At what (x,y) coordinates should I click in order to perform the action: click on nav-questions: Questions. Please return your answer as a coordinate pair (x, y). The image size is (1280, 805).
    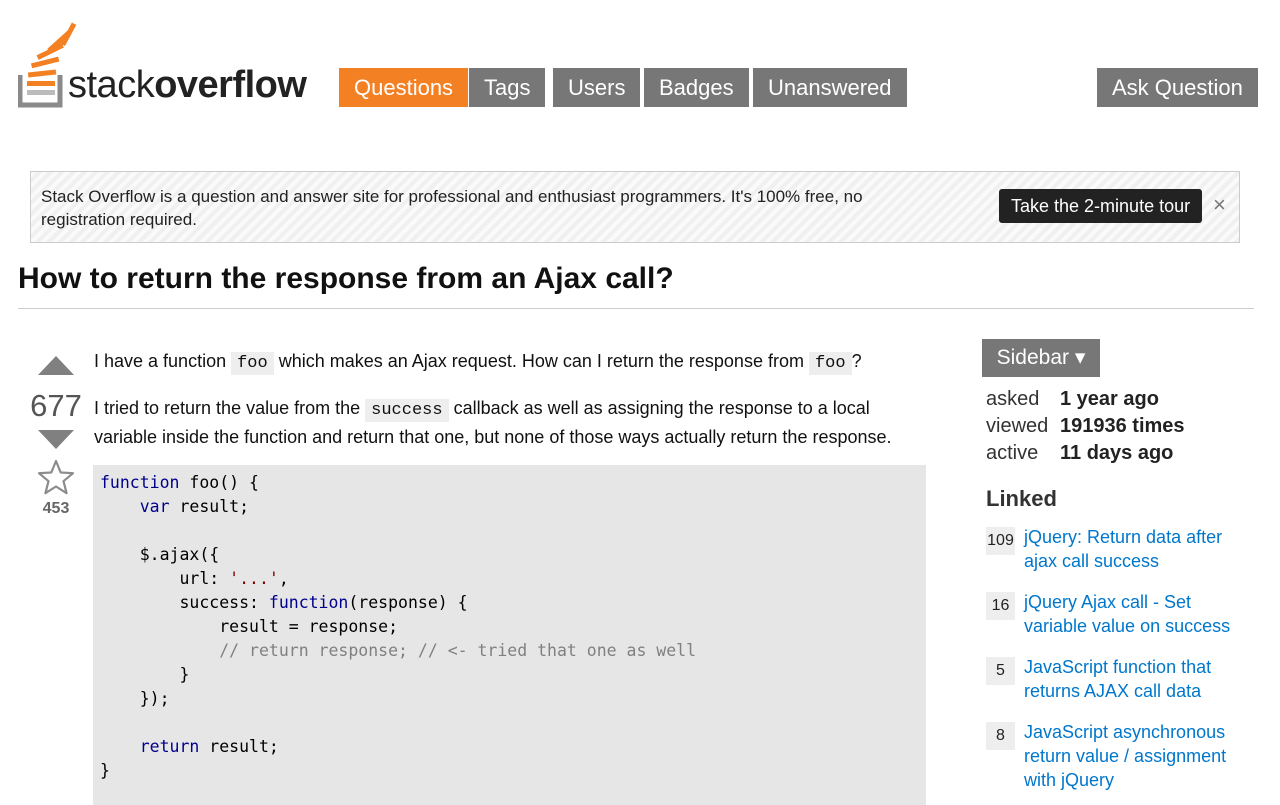
    Looking at the image, I should click on (404, 87).